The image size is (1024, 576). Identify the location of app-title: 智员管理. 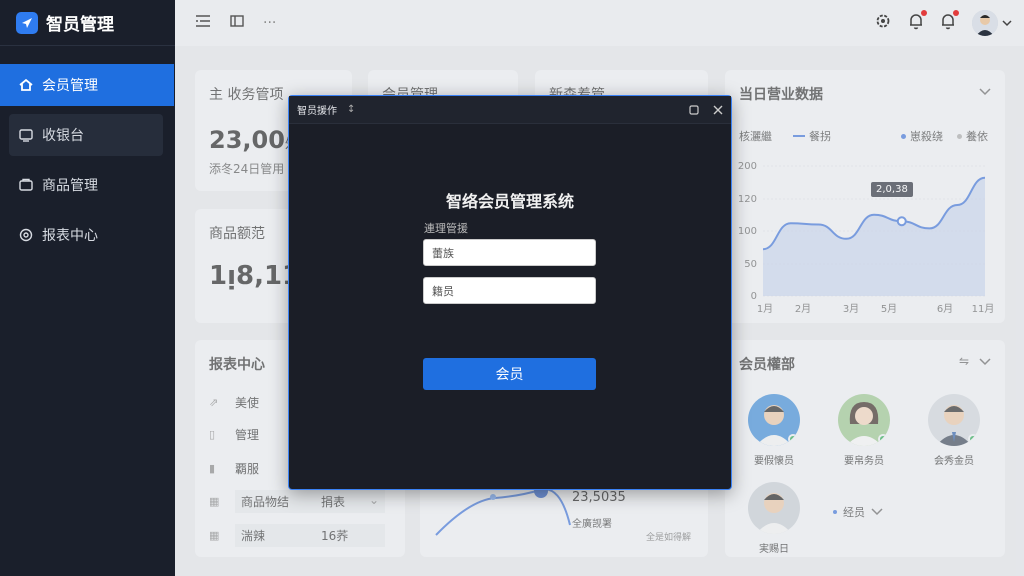
(80, 25).